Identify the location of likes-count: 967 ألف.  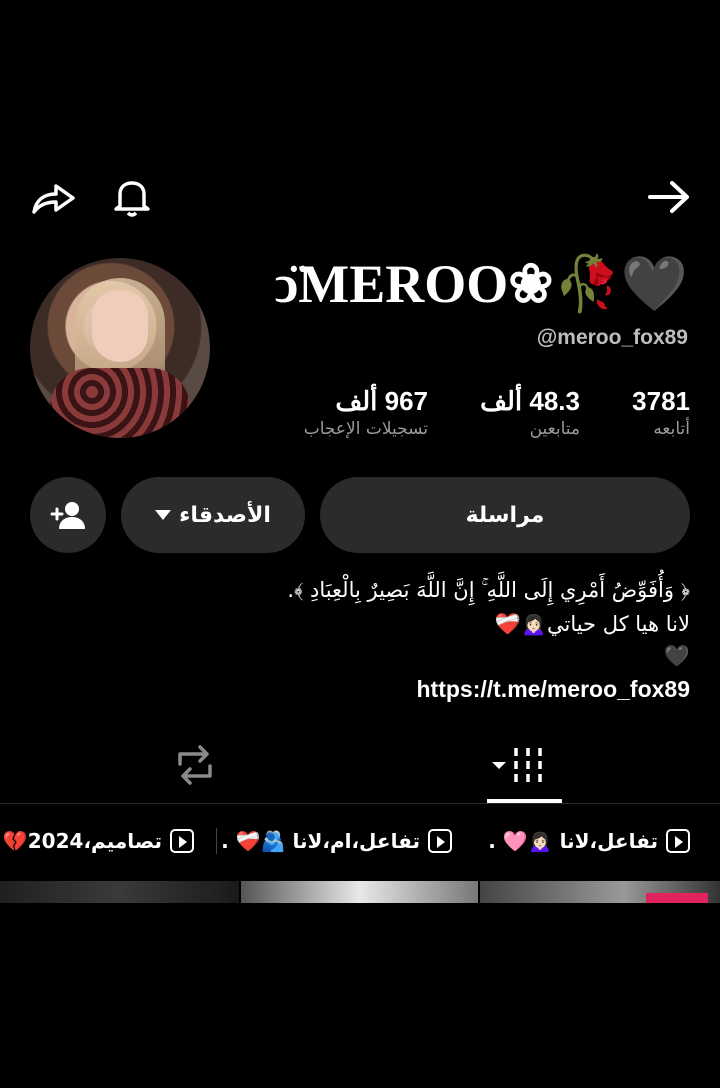
(381, 401).